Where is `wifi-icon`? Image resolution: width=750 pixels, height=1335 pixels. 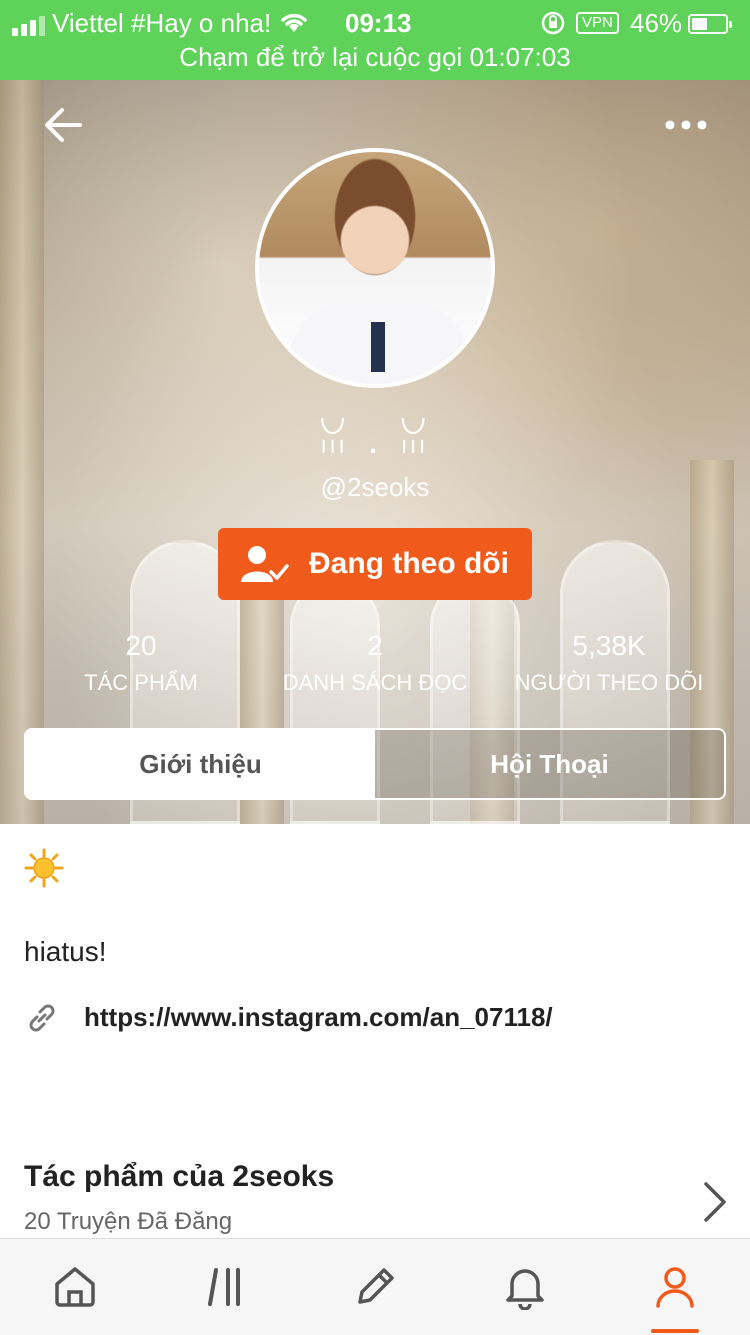
wifi-icon is located at coordinates (294, 22).